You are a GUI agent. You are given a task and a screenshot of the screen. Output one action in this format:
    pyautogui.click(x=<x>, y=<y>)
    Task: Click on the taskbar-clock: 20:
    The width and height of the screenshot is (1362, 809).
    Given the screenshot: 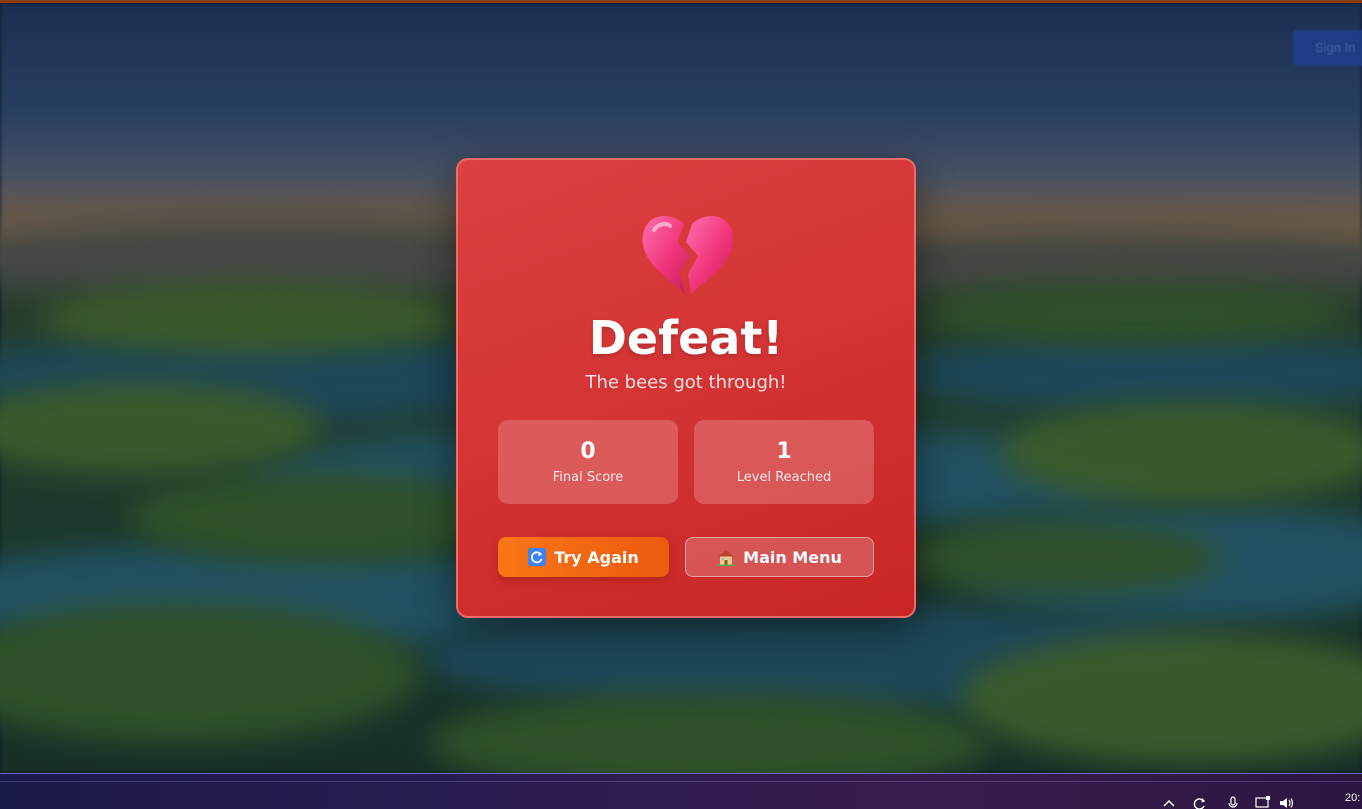 What is the action you would take?
    pyautogui.click(x=1353, y=798)
    